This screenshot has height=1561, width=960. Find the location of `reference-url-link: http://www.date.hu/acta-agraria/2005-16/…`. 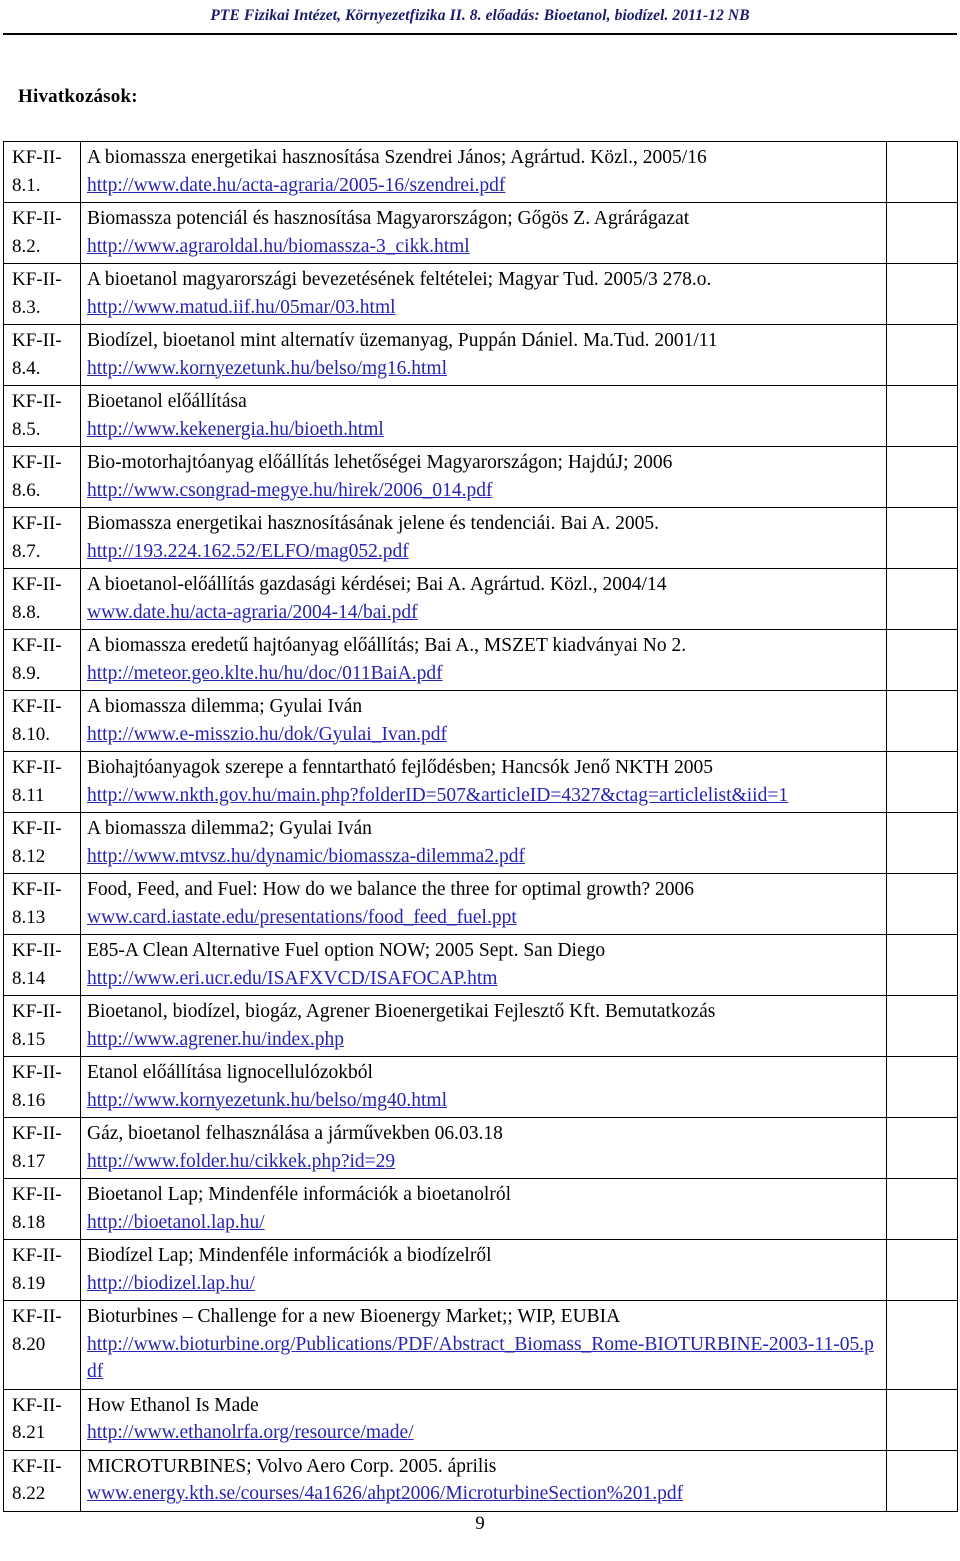

reference-url-link: http://www.date.hu/acta-agraria/2005-16/… is located at coordinates (484, 186).